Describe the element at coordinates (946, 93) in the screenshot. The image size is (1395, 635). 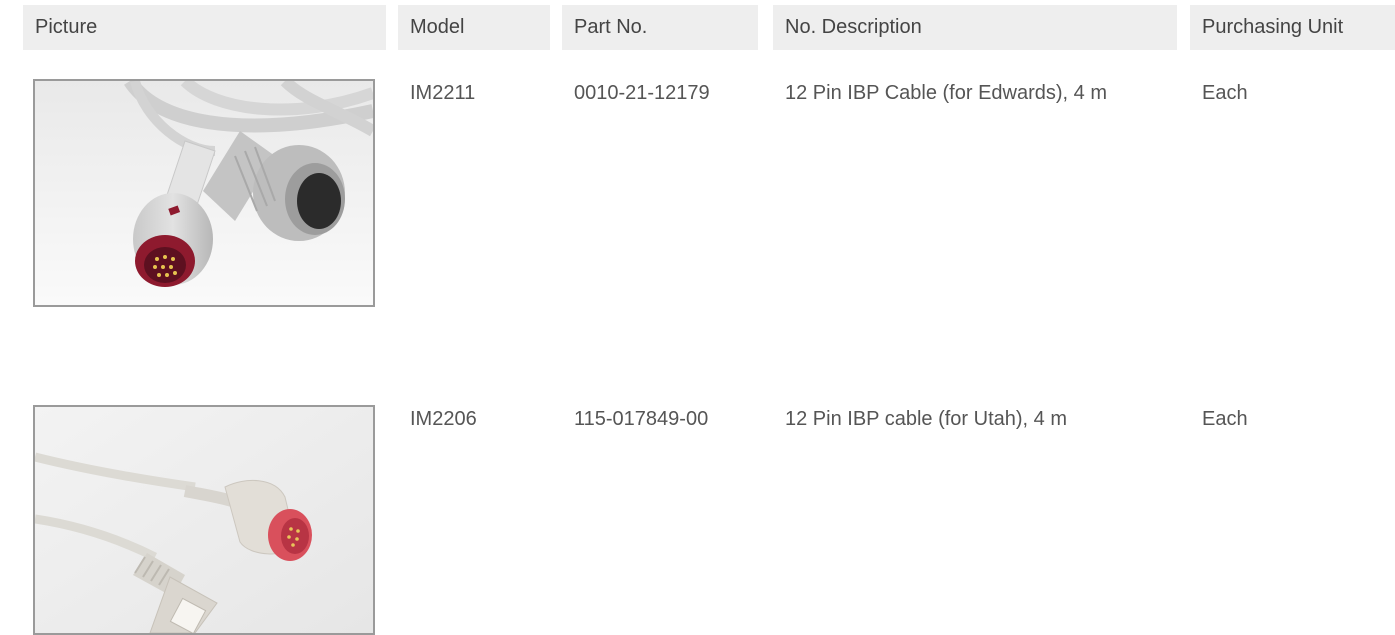
I see `cell-description: 12 Pin IBP Cable (for Edwards), 4 m` at that location.